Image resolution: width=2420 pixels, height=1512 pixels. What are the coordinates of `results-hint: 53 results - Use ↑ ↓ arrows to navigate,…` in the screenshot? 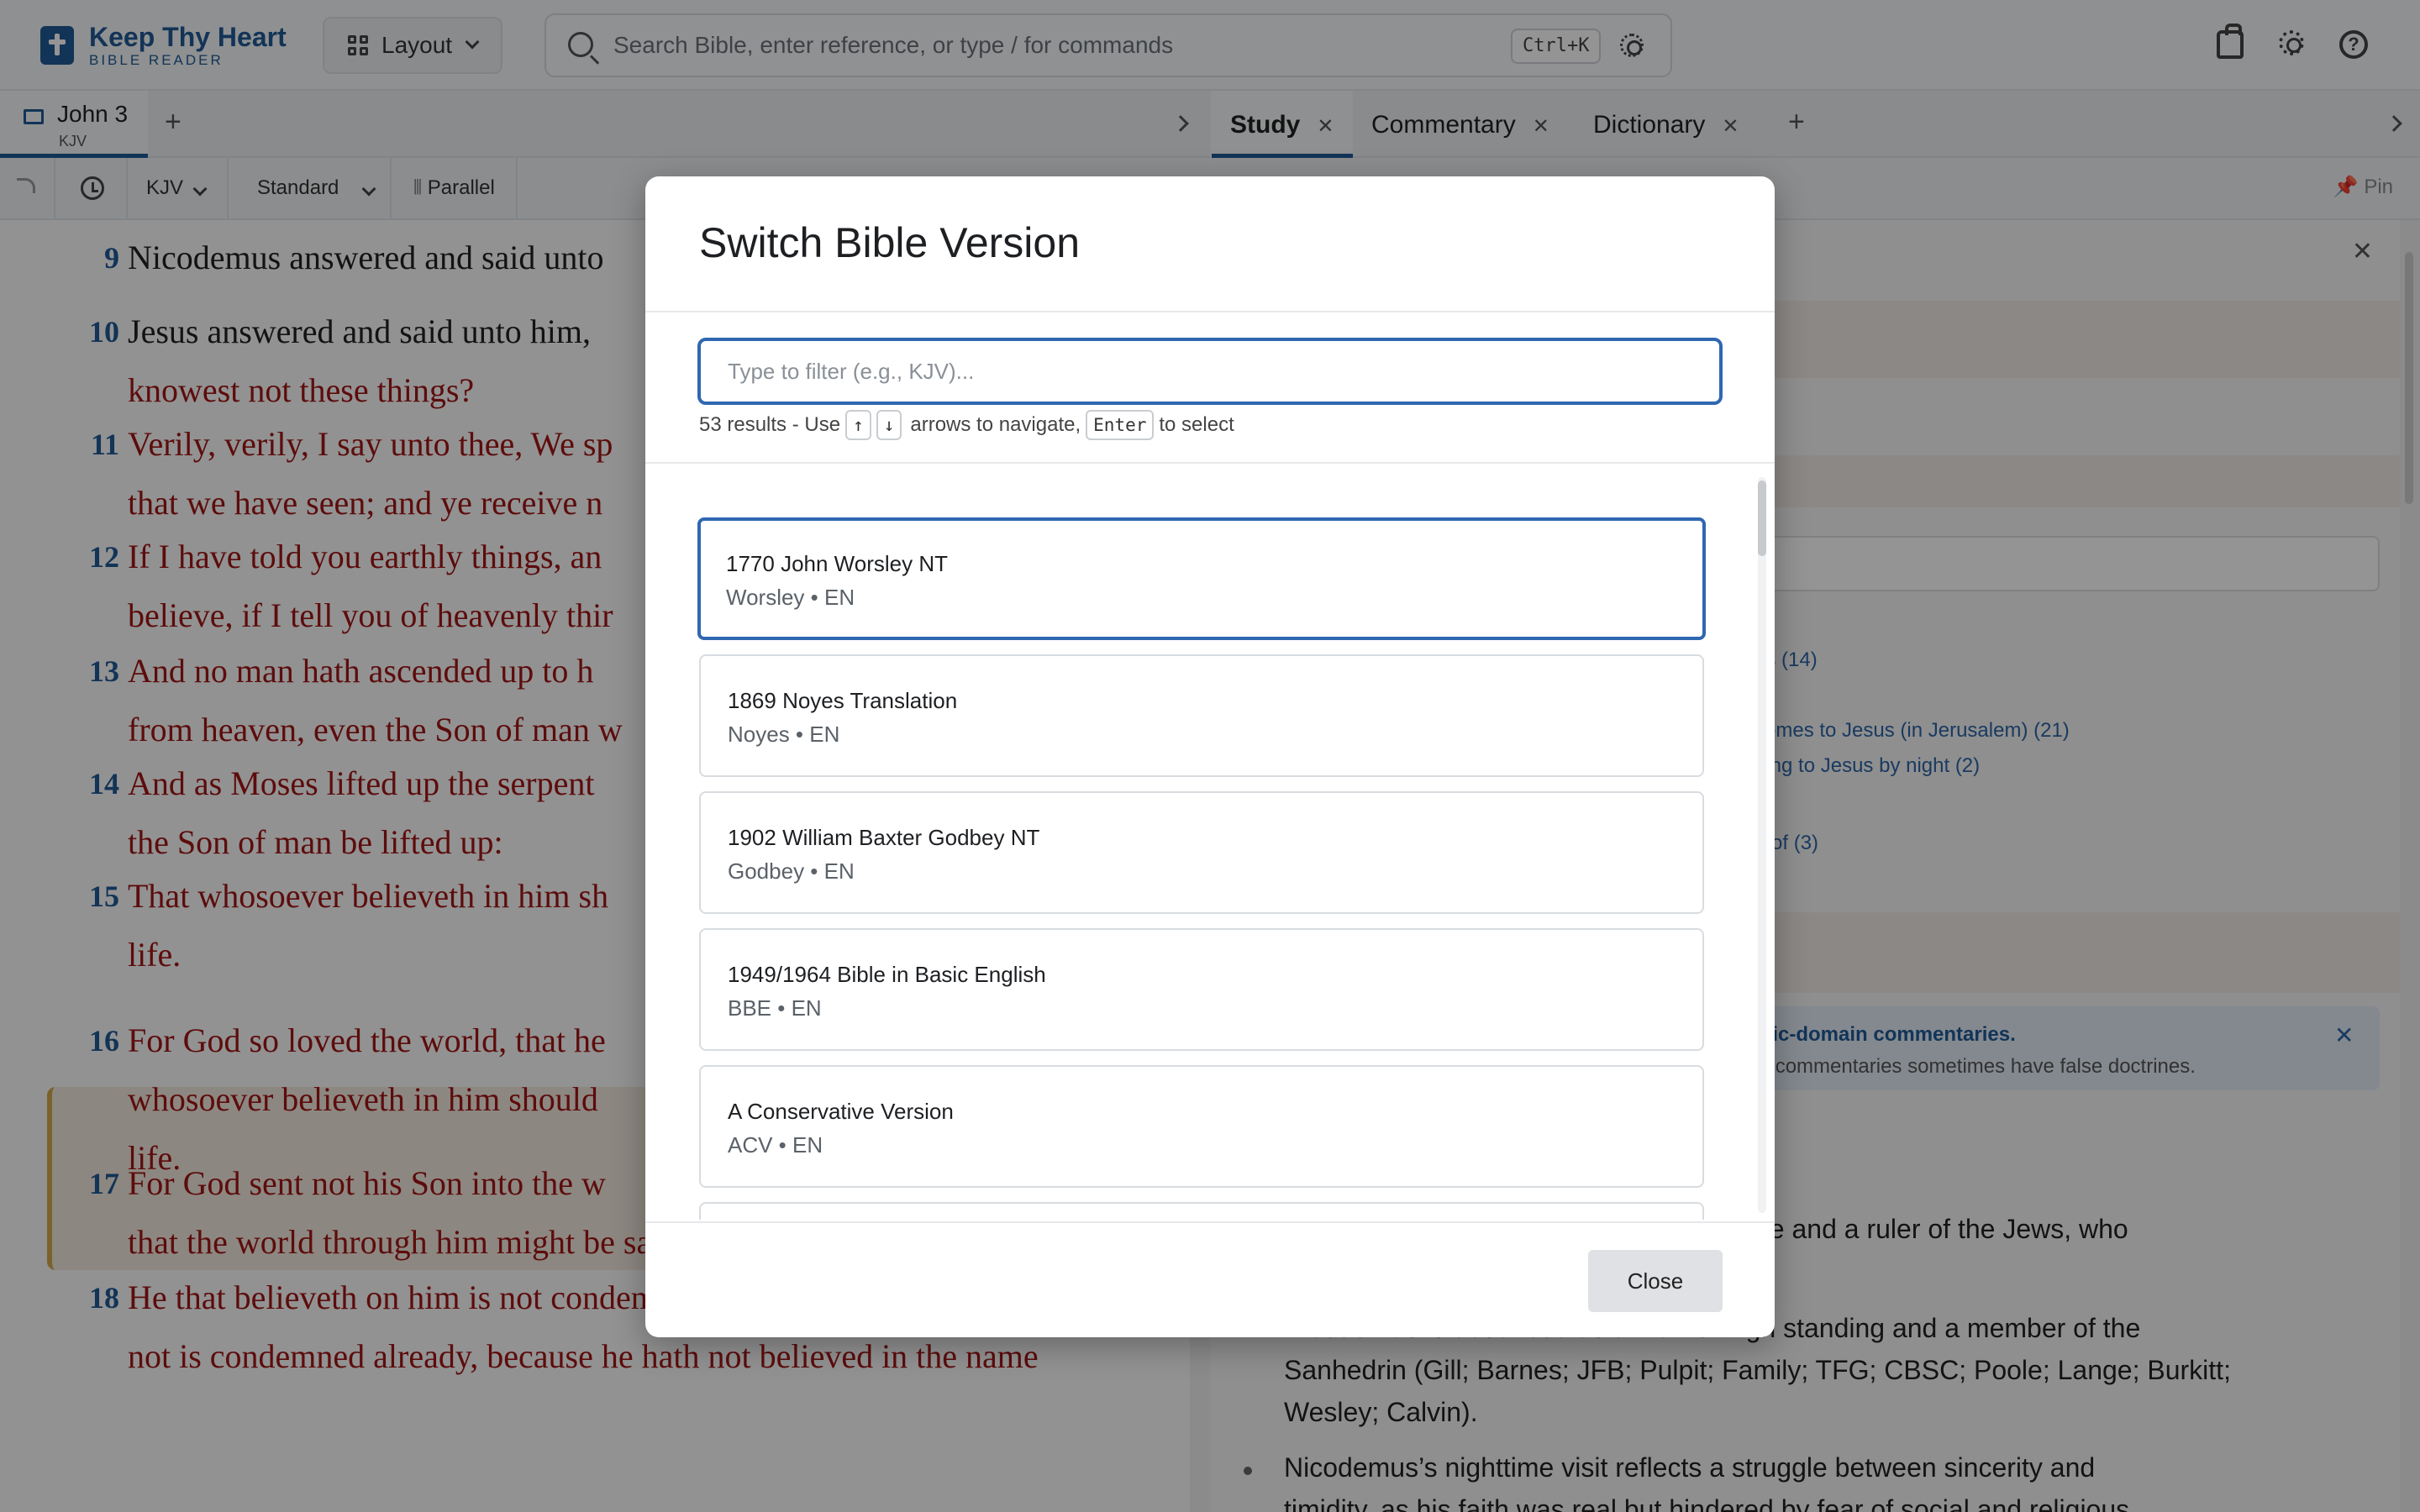 It's located at (966, 425).